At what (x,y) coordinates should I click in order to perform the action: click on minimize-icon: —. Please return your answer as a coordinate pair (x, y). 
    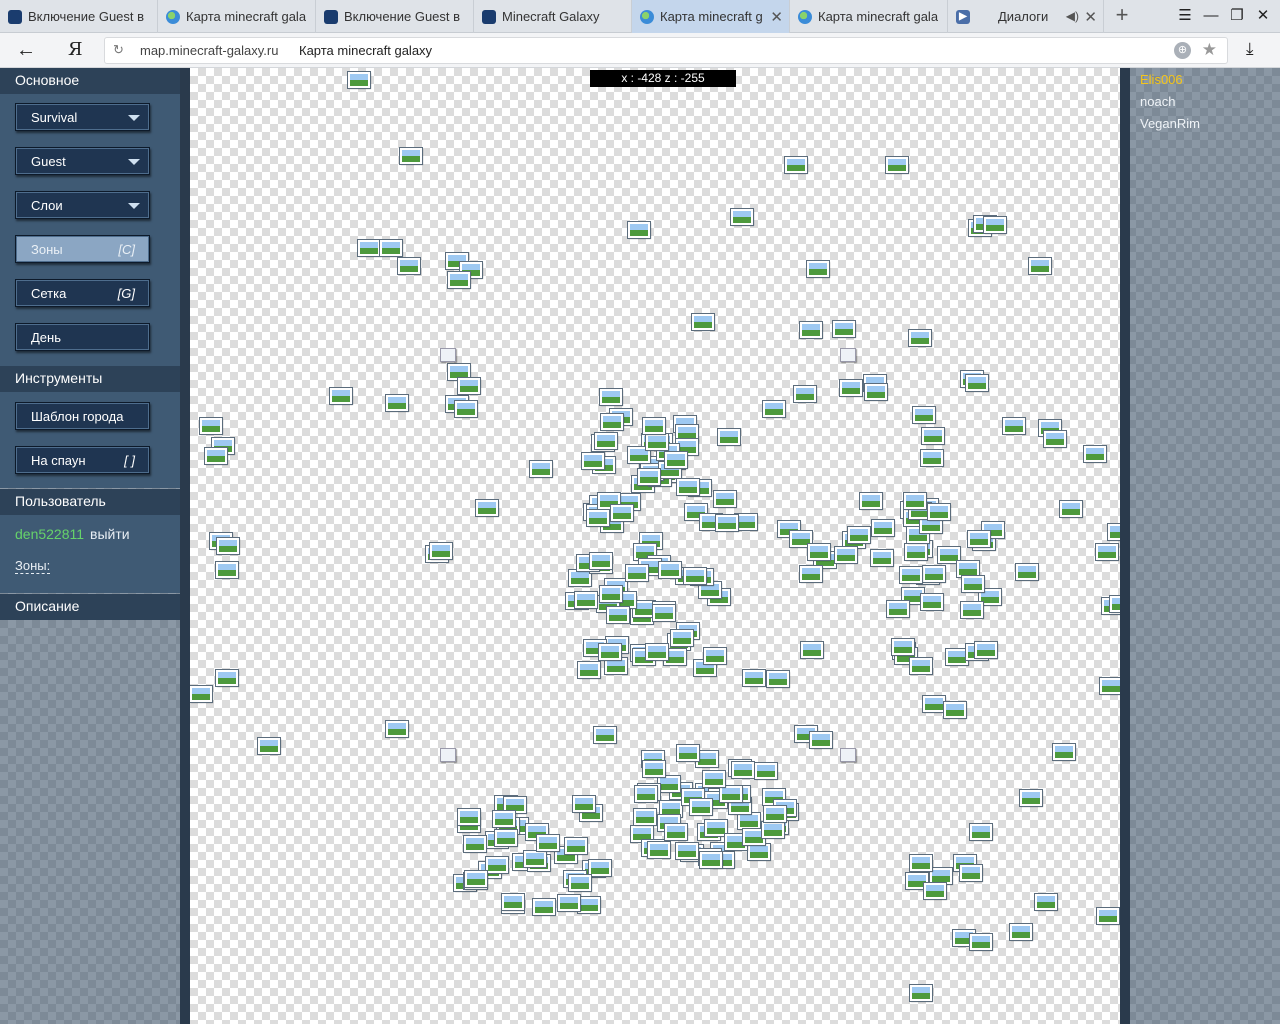
    Looking at the image, I should click on (1211, 16).